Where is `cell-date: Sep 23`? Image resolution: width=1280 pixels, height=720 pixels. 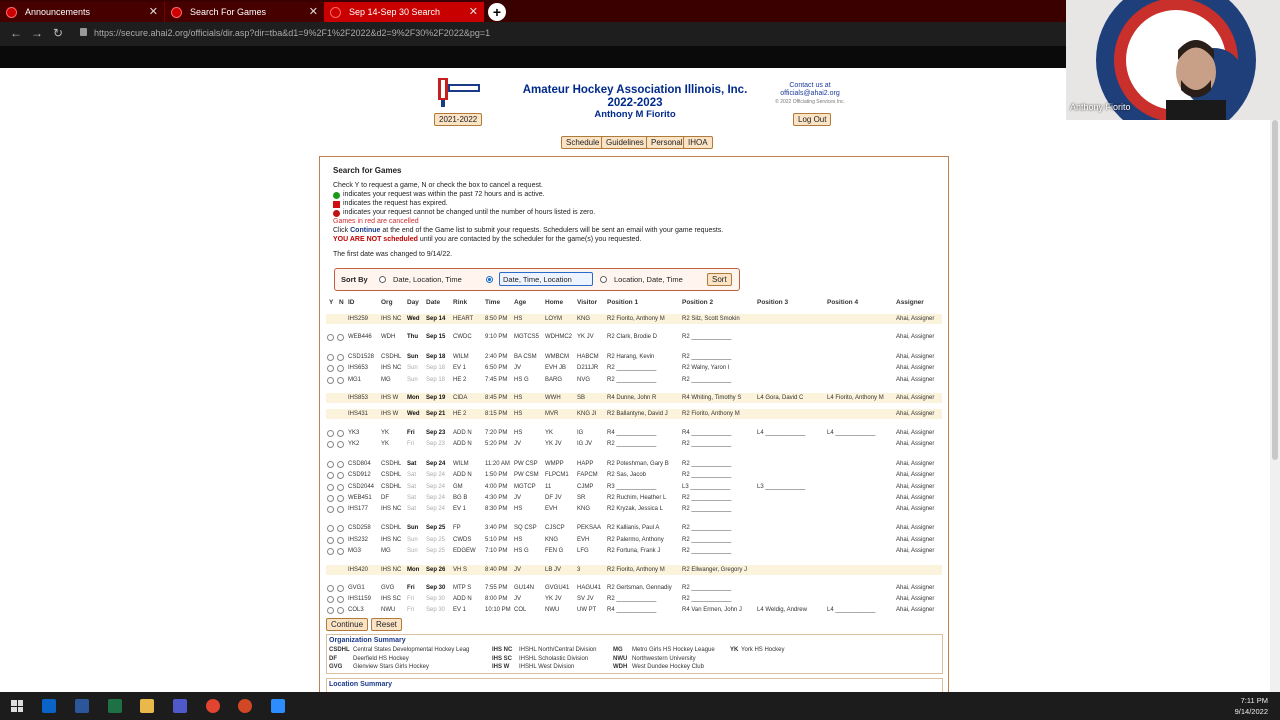 cell-date: Sep 23 is located at coordinates (436, 444).